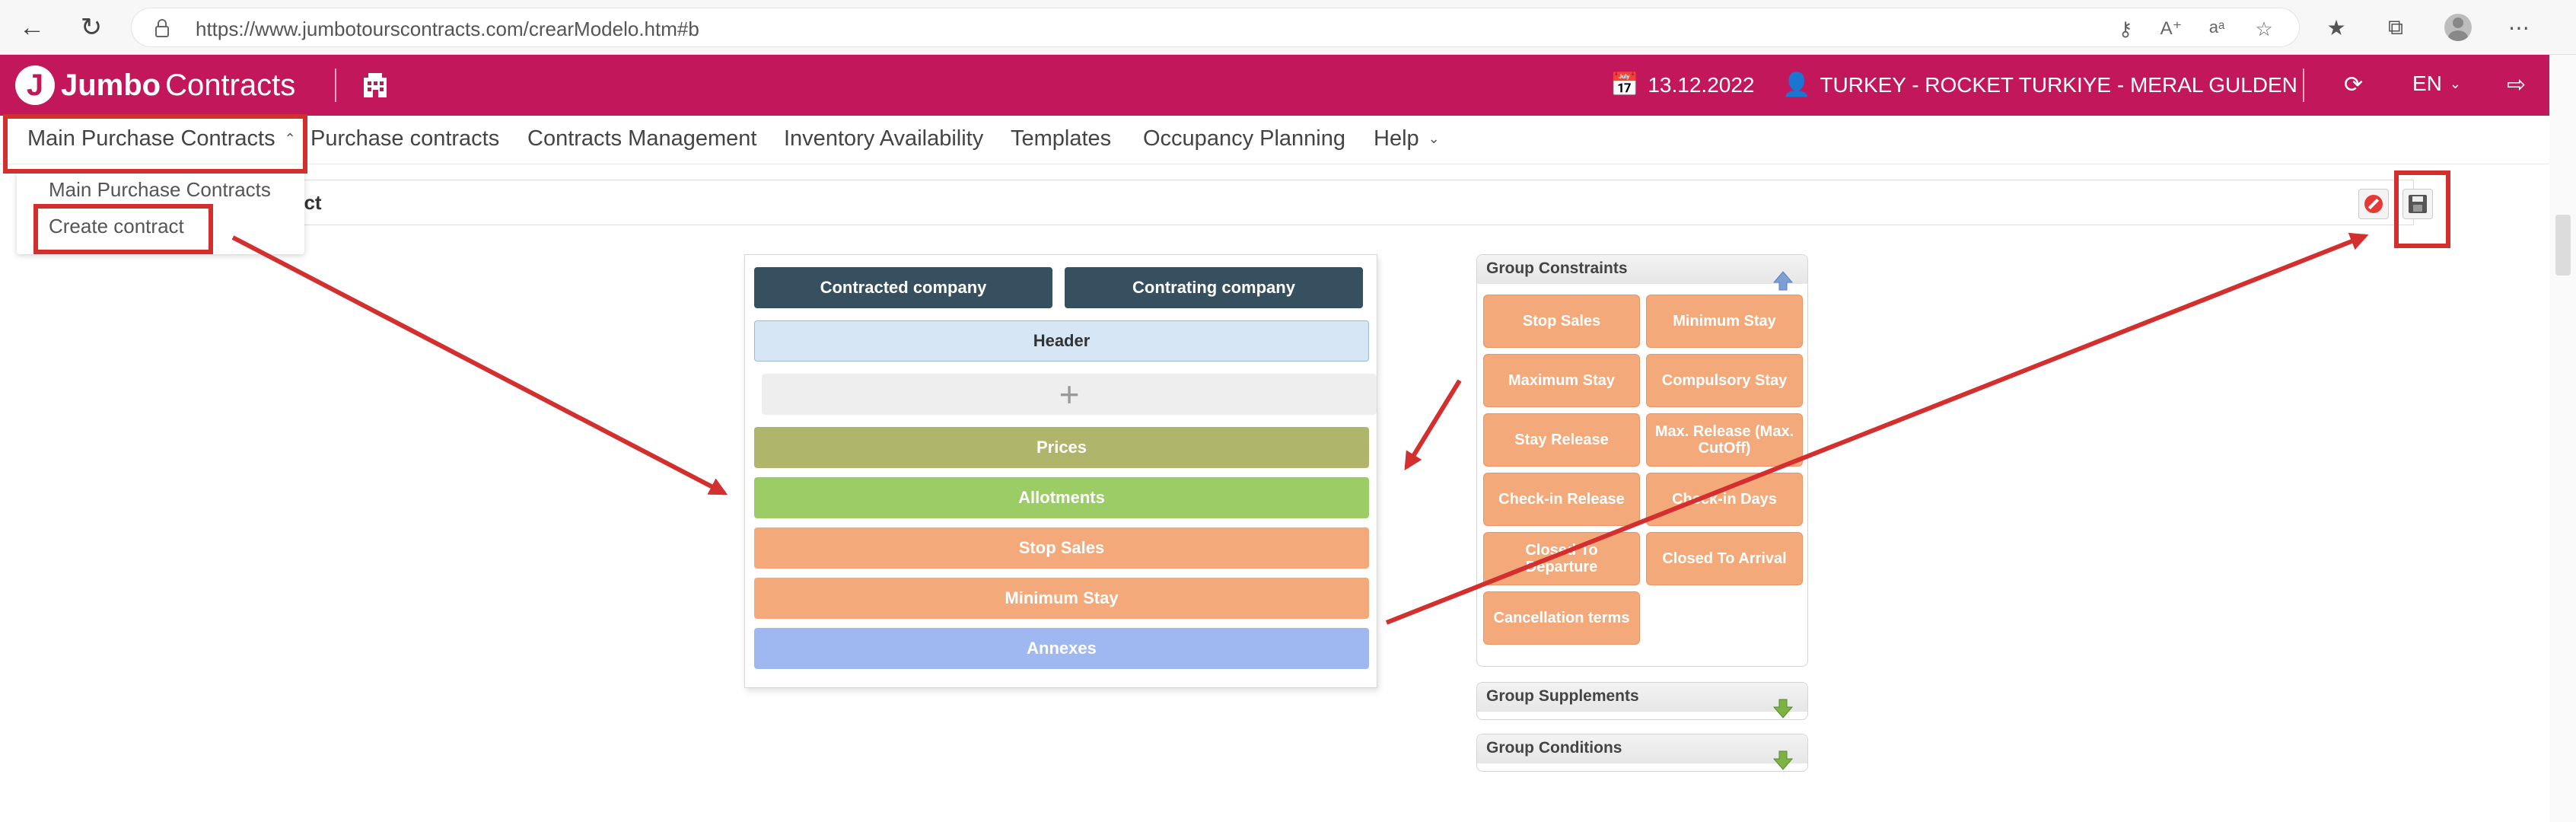 The width and height of the screenshot is (2576, 822). Describe the element at coordinates (1061, 598) in the screenshot. I see `minimum-stay-section: Minimum Stay` at that location.